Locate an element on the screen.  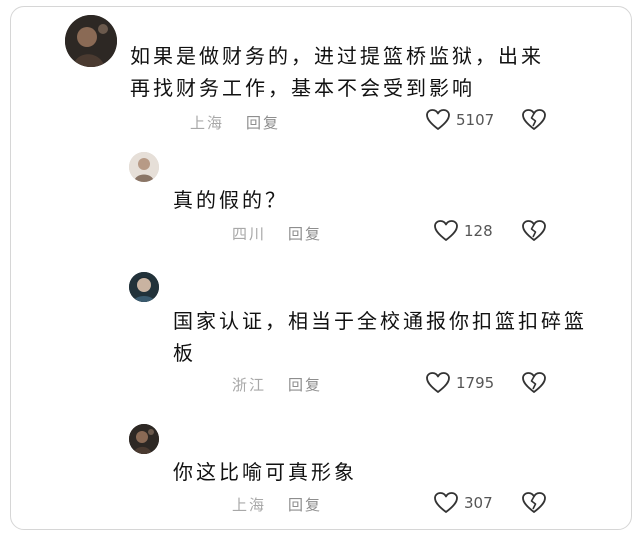
like-button: 5107 is located at coordinates (460, 120).